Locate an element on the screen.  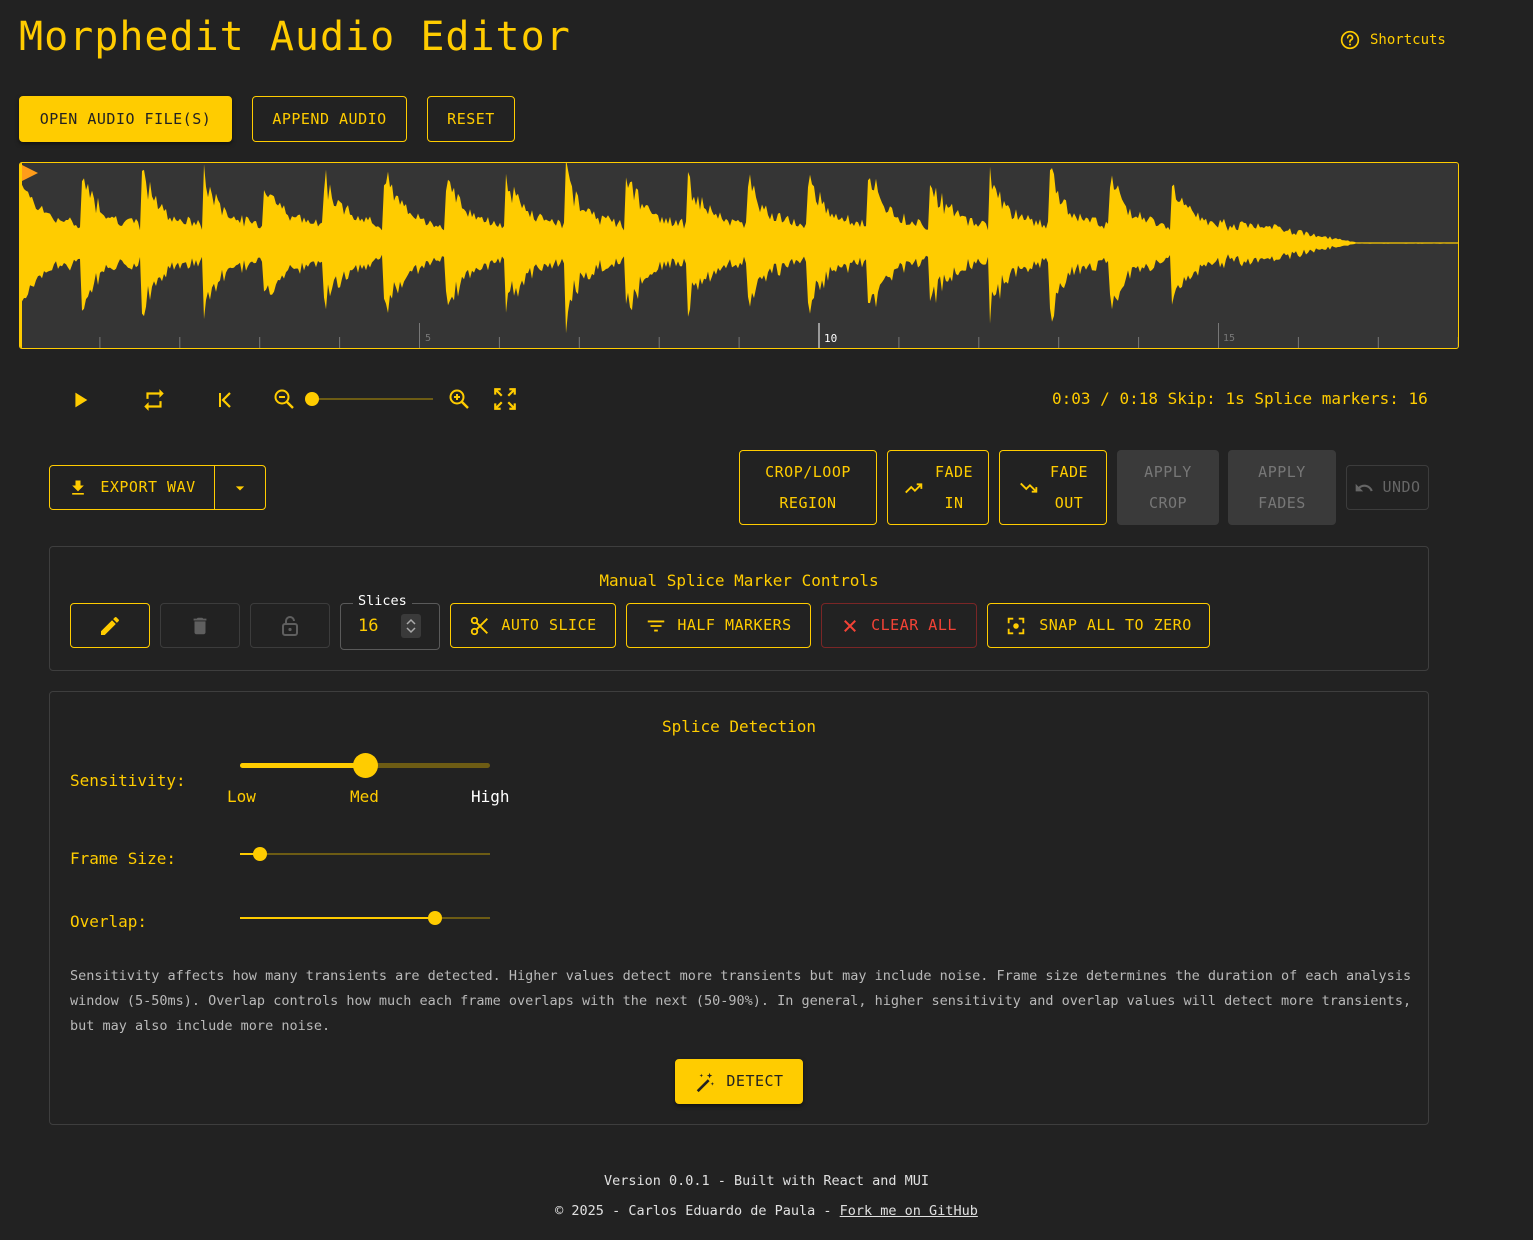
auto-slice-label: AUTO SLICE is located at coordinates (549, 625).